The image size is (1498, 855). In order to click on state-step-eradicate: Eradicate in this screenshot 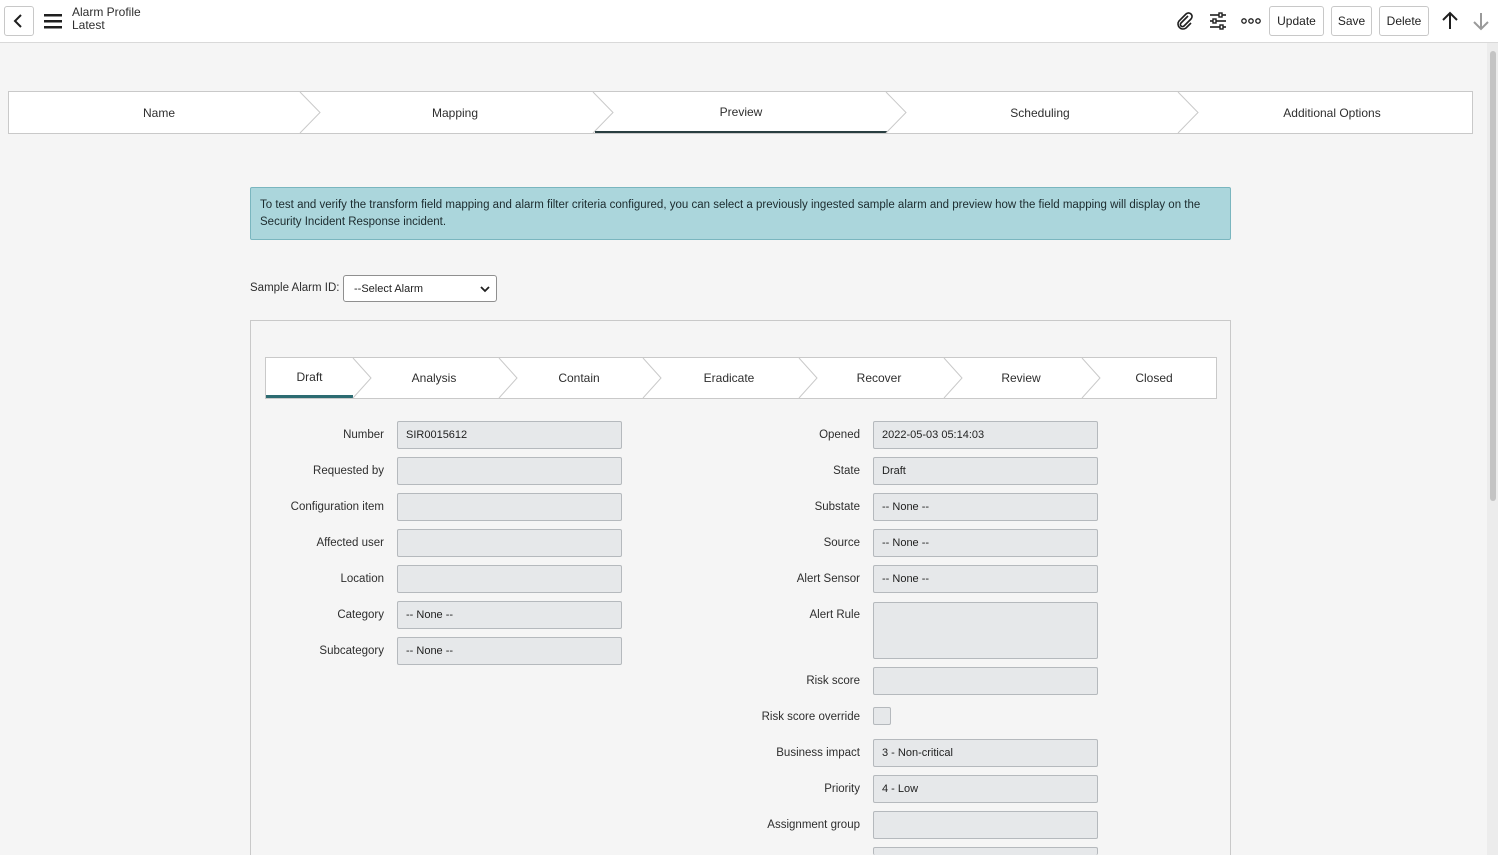, I will do `click(729, 378)`.